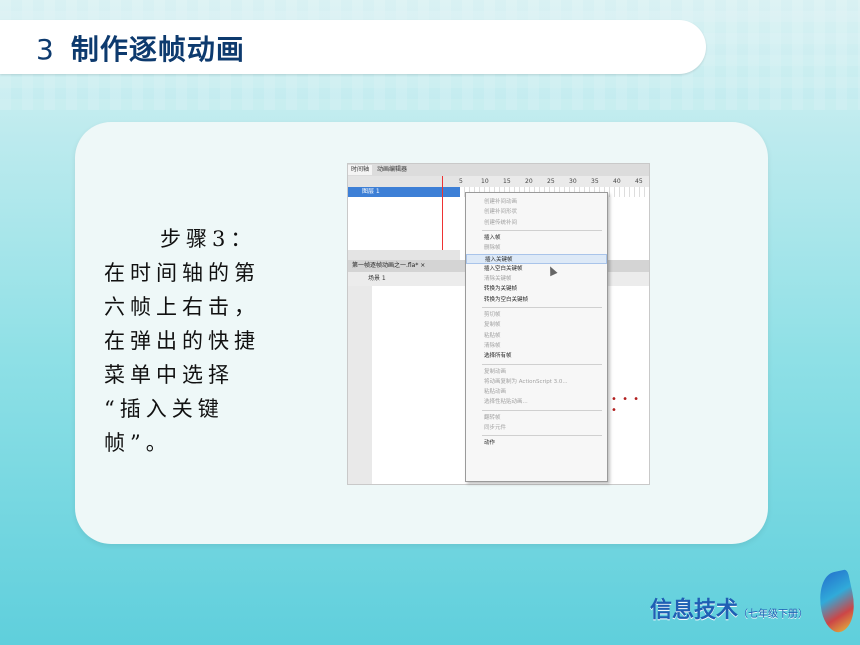 The height and width of the screenshot is (645, 860). Describe the element at coordinates (485, 181) in the screenshot. I see `ruler-tick: 10` at that location.